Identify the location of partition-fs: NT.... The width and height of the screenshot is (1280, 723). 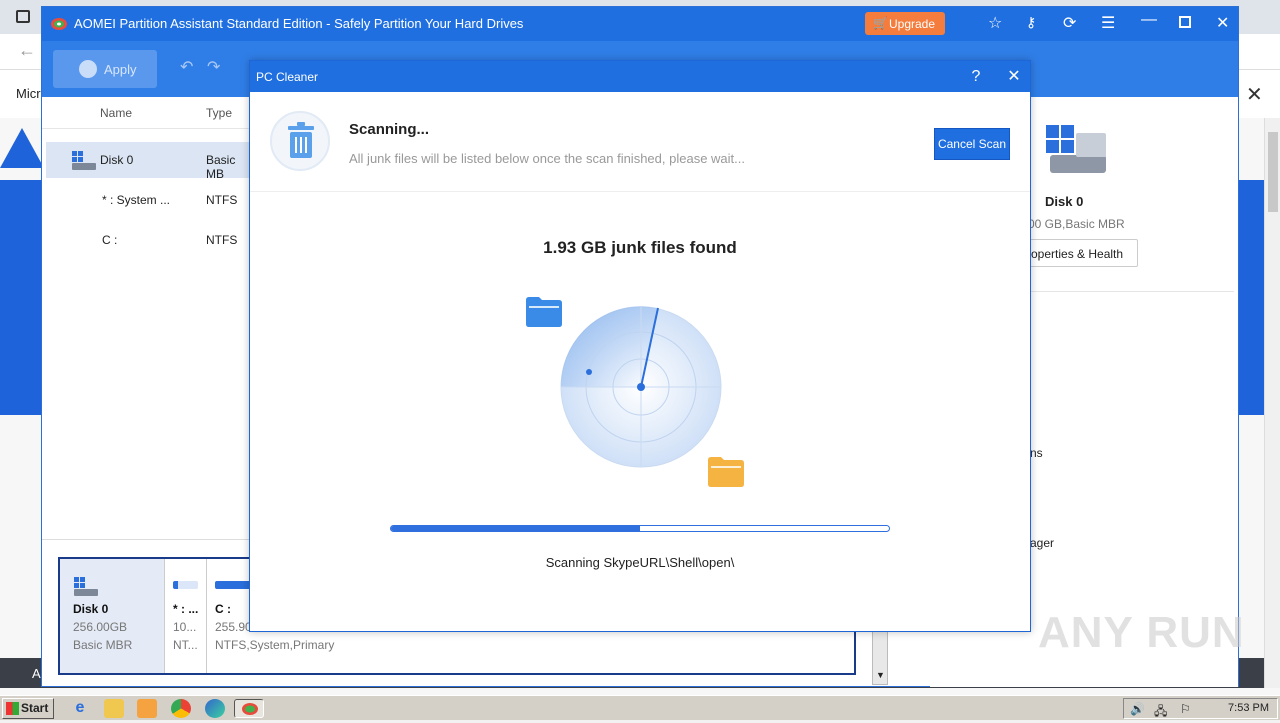
(185, 645).